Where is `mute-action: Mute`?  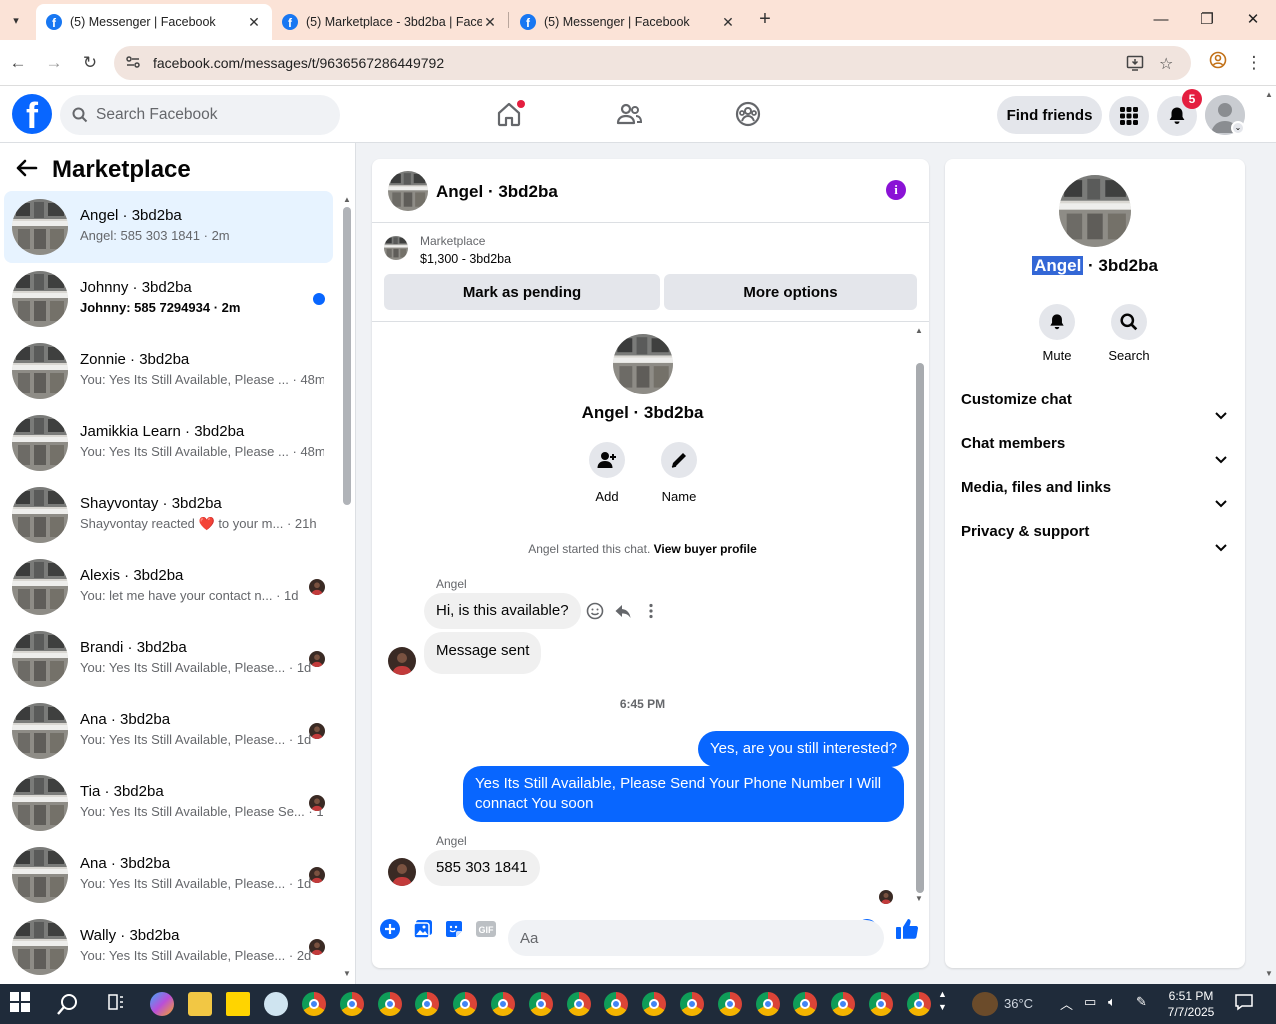 mute-action: Mute is located at coordinates (1057, 333).